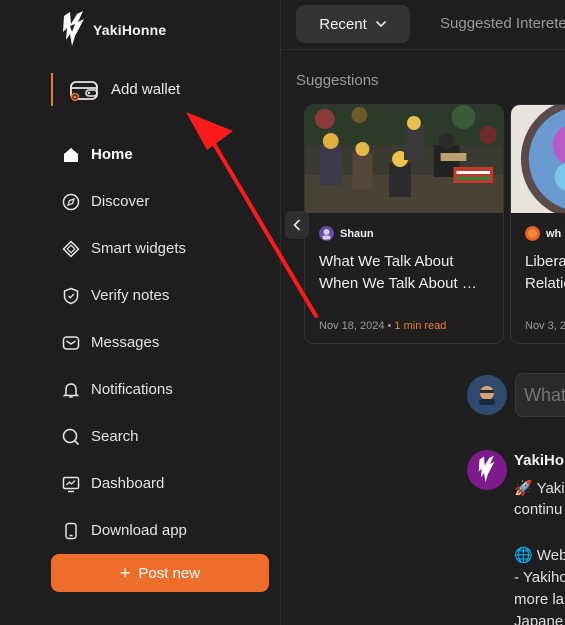  What do you see at coordinates (139, 248) in the screenshot?
I see `sidebar-item-label: Smart widgets` at bounding box center [139, 248].